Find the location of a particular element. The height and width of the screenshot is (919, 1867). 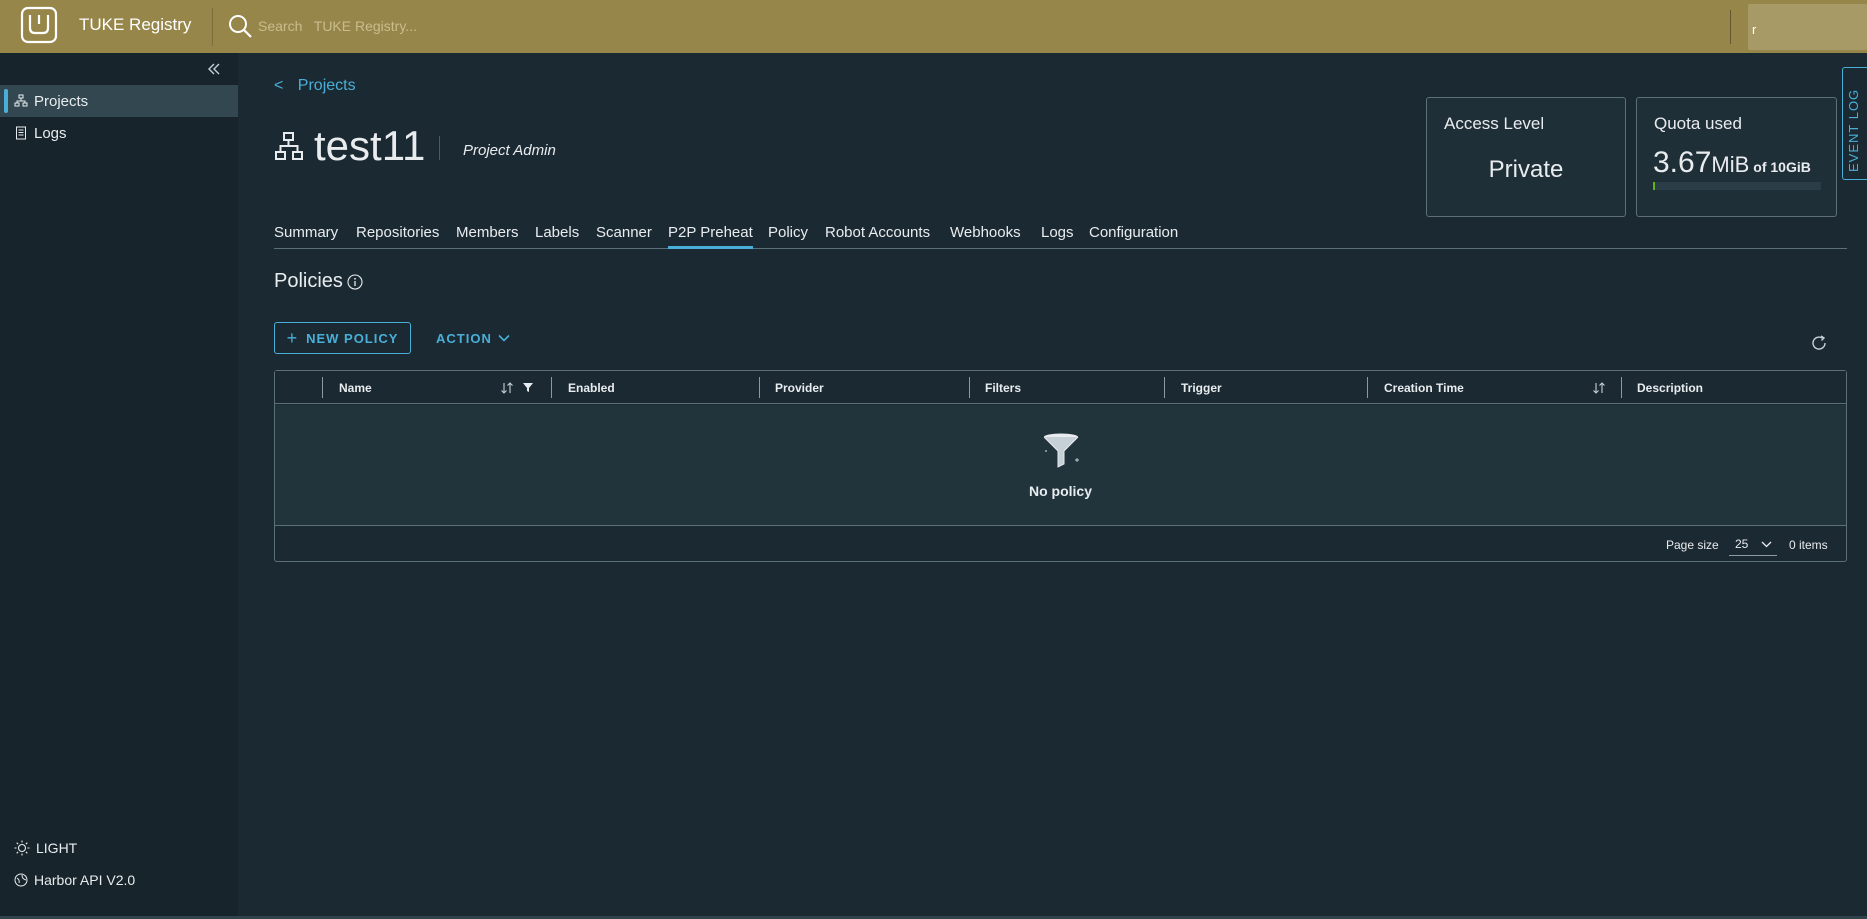

column-header-enabled: Enabled is located at coordinates (591, 387).